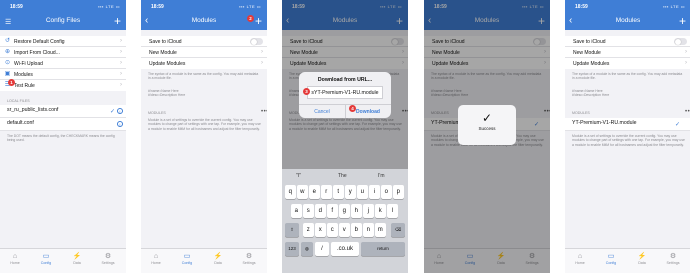 This screenshot has height=273, width=690. What do you see at coordinates (398, 192) in the screenshot?
I see `key: p` at bounding box center [398, 192].